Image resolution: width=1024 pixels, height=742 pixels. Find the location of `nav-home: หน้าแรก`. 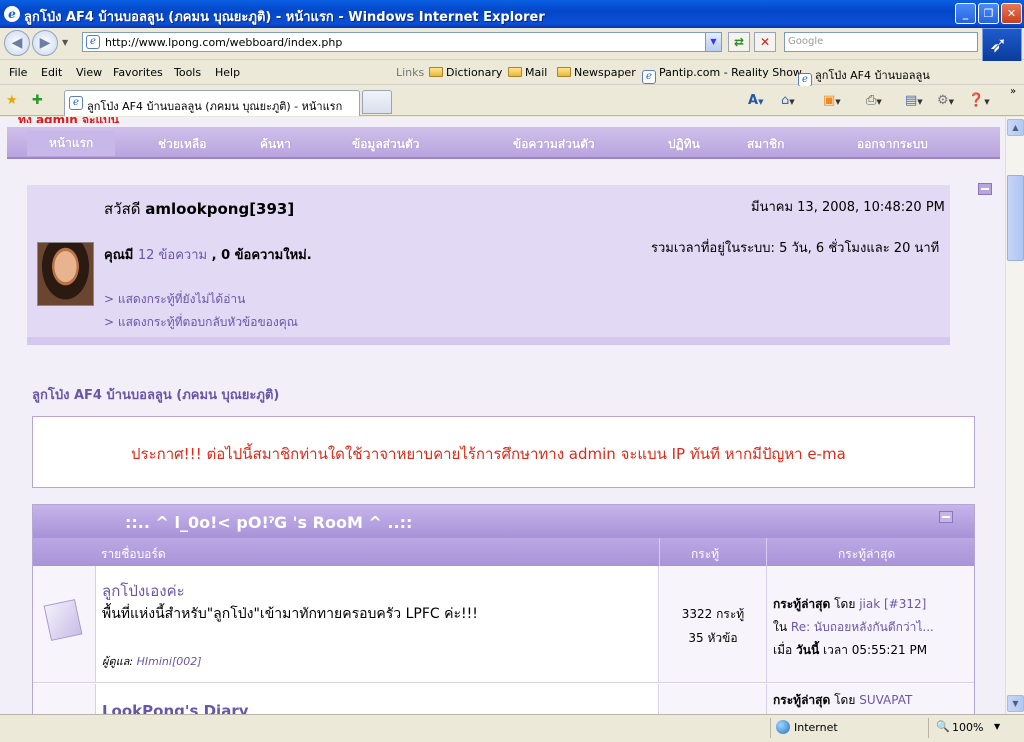

nav-home: หน้าแรก is located at coordinates (71, 143).